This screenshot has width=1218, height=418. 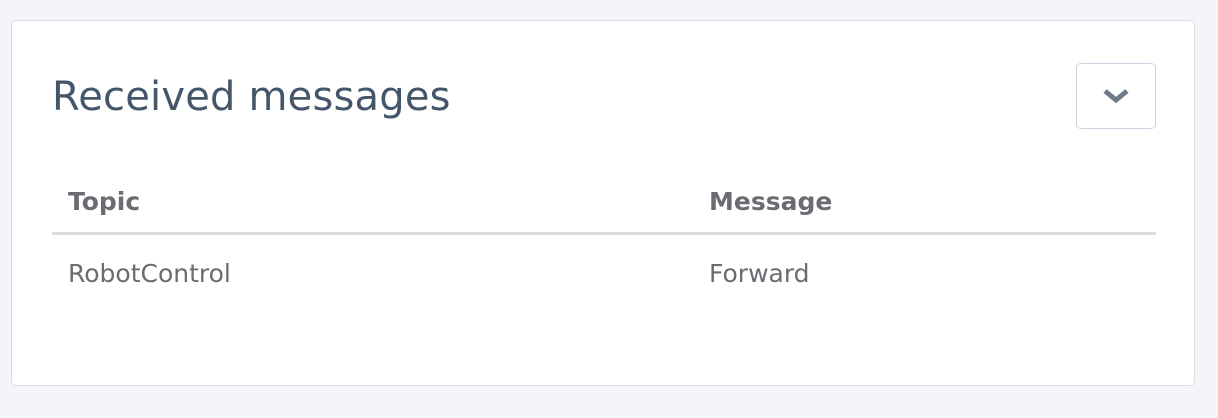 I want to click on chevron-down-icon, so click(x=1116, y=96).